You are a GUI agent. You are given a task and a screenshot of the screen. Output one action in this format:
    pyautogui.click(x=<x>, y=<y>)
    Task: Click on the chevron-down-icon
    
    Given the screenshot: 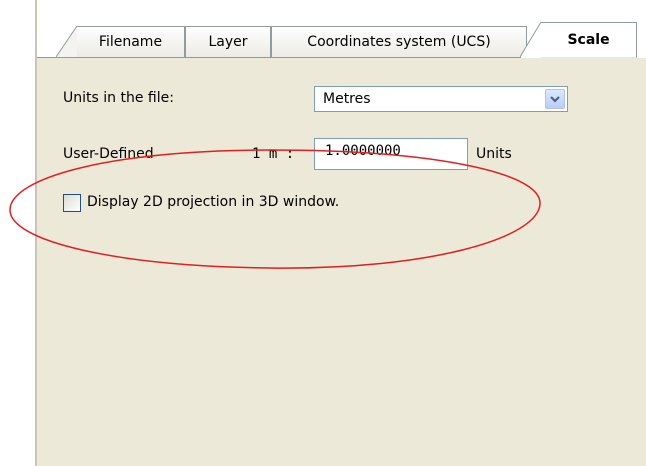 What is the action you would take?
    pyautogui.click(x=555, y=99)
    